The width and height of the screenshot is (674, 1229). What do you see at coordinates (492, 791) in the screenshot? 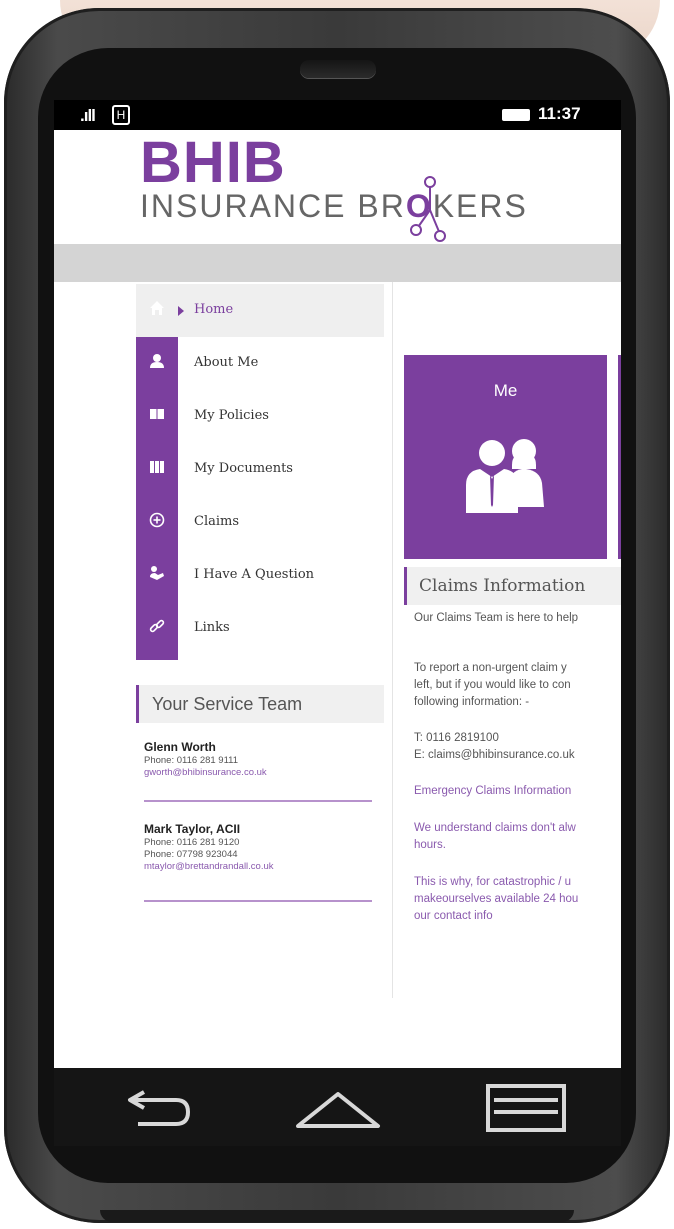
I see `emergency-claims-link: Emergency Claims Information` at bounding box center [492, 791].